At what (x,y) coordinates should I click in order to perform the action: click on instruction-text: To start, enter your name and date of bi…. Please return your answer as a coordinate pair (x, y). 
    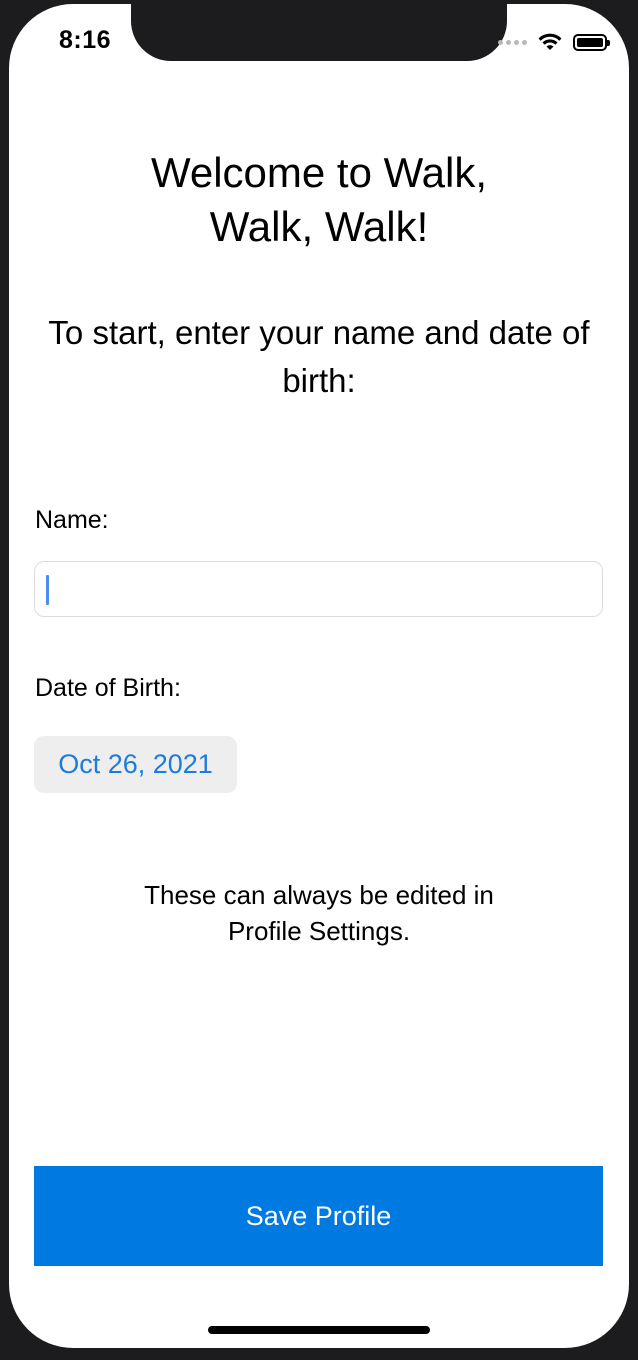
    Looking at the image, I should click on (319, 356).